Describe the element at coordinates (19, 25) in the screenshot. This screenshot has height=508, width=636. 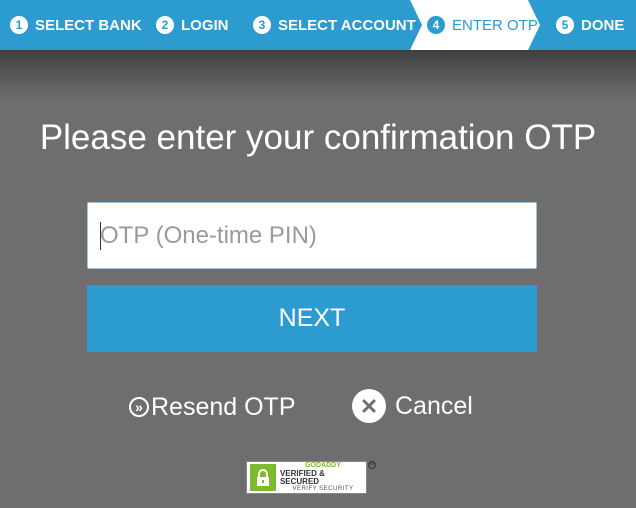
I see `step-number: 1` at that location.